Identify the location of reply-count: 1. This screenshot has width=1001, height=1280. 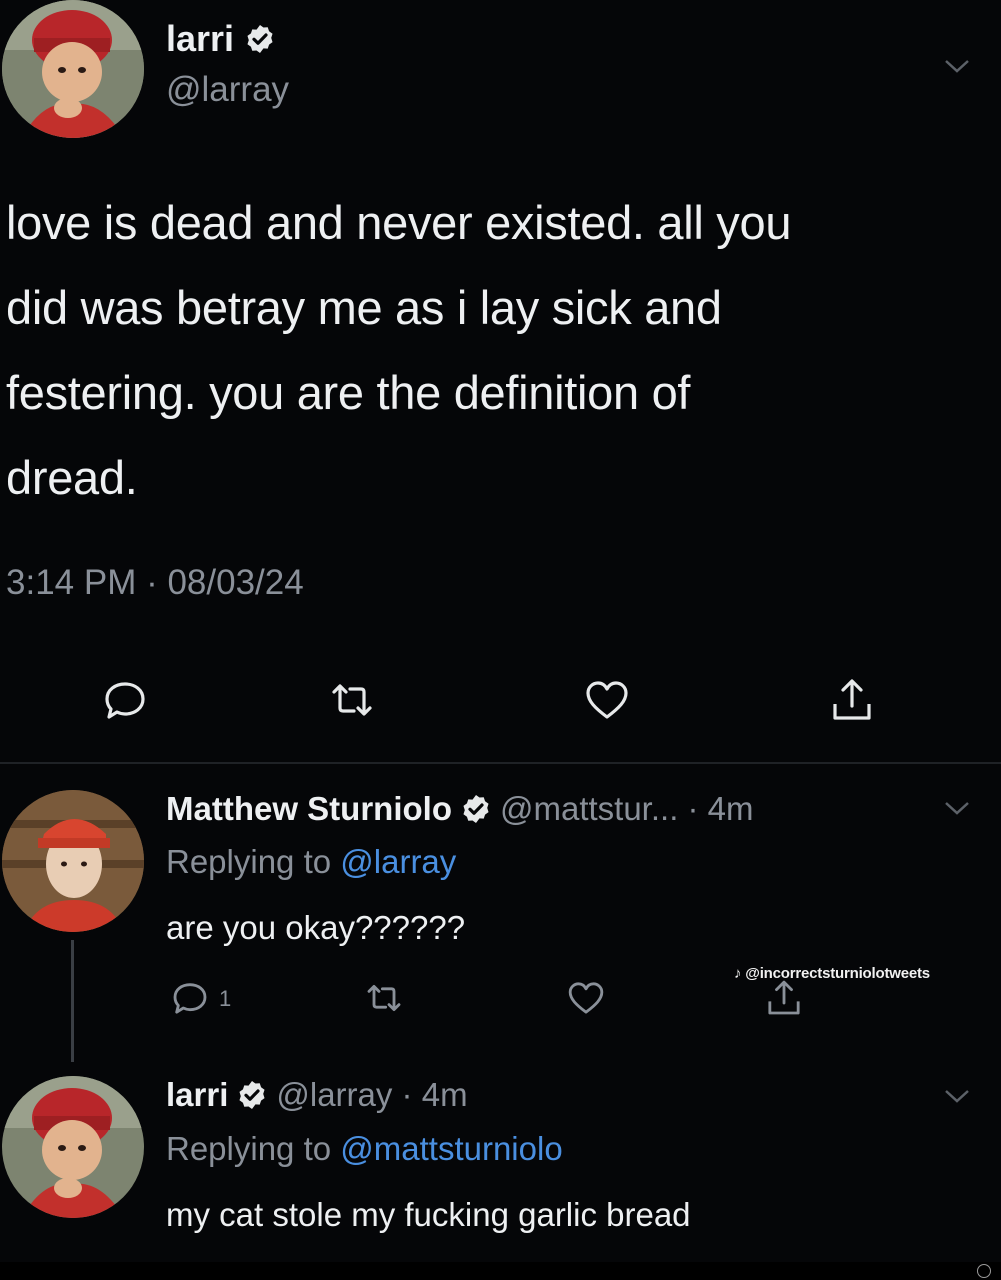
(225, 998).